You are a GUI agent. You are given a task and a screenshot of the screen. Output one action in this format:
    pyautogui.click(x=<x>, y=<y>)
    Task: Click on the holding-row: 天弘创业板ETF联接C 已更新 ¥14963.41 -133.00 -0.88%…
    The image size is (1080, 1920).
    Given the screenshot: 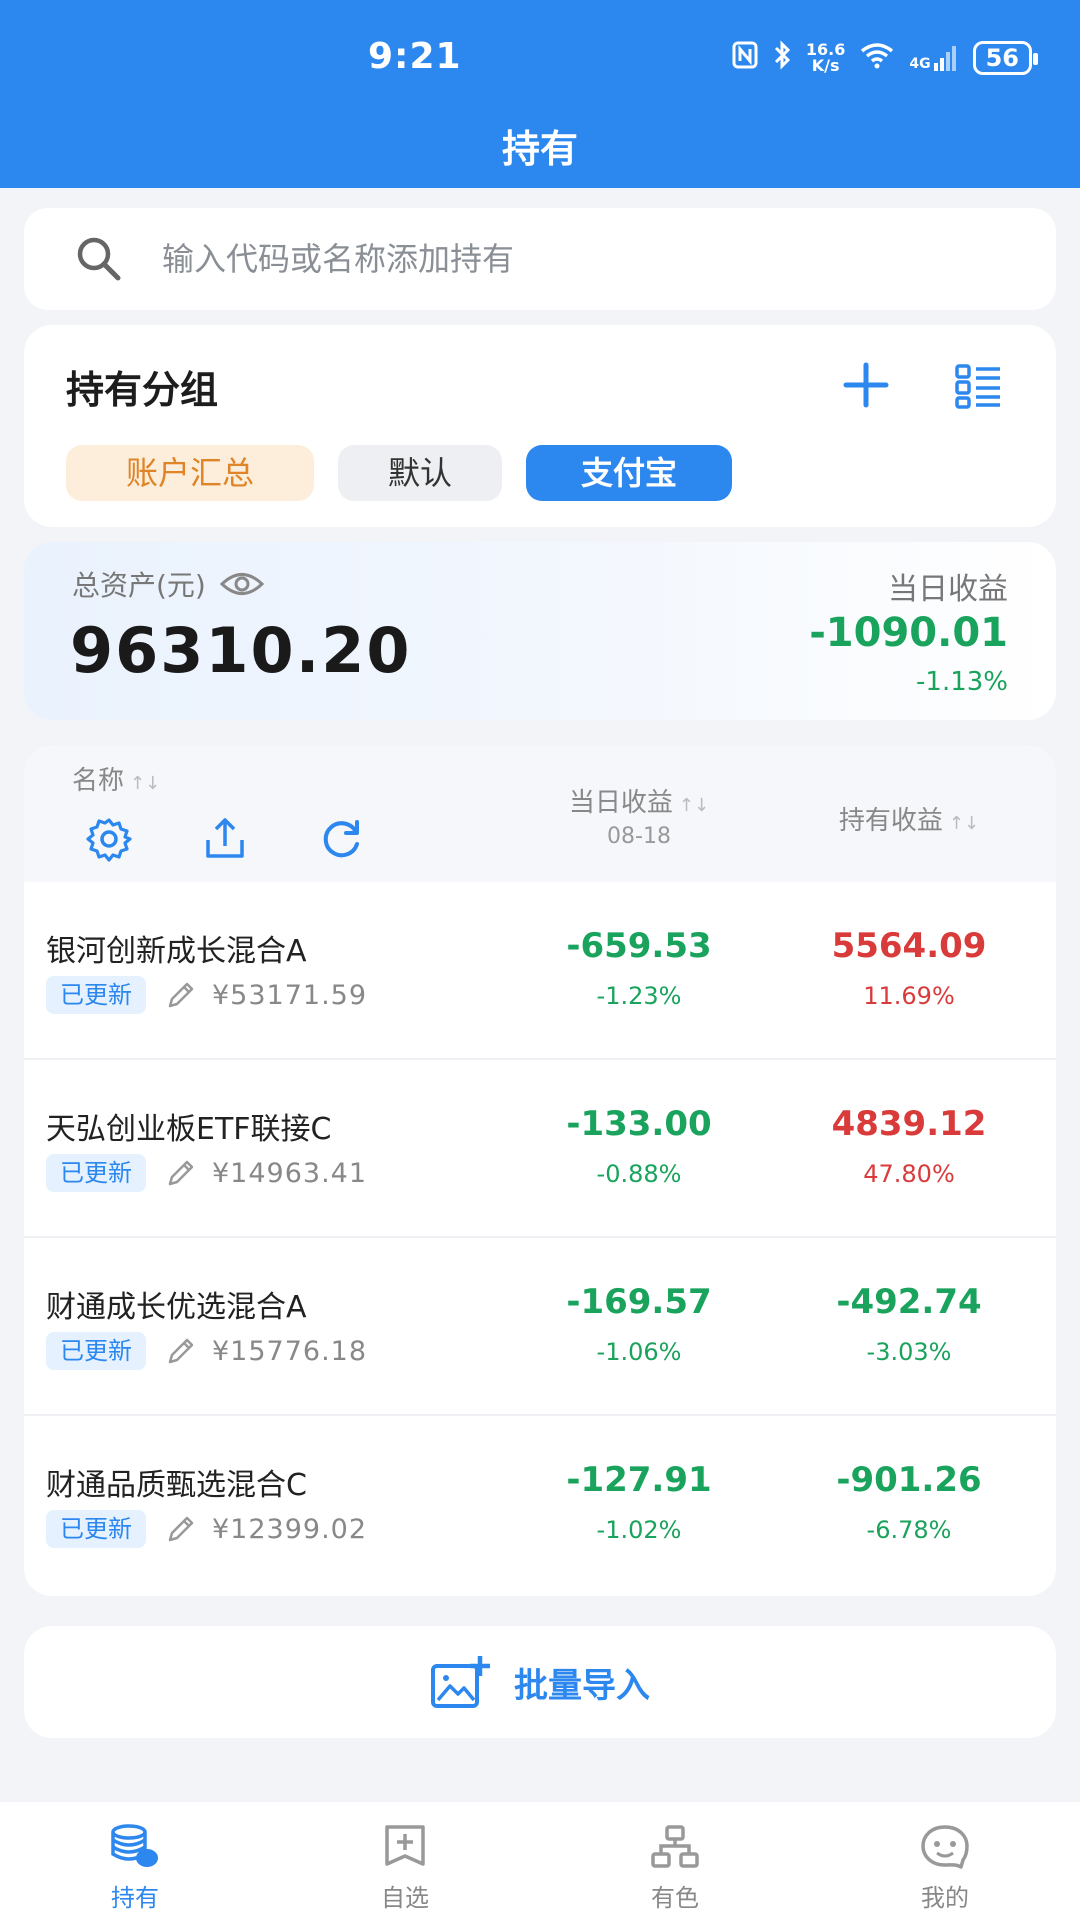 What is the action you would take?
    pyautogui.click(x=540, y=1149)
    